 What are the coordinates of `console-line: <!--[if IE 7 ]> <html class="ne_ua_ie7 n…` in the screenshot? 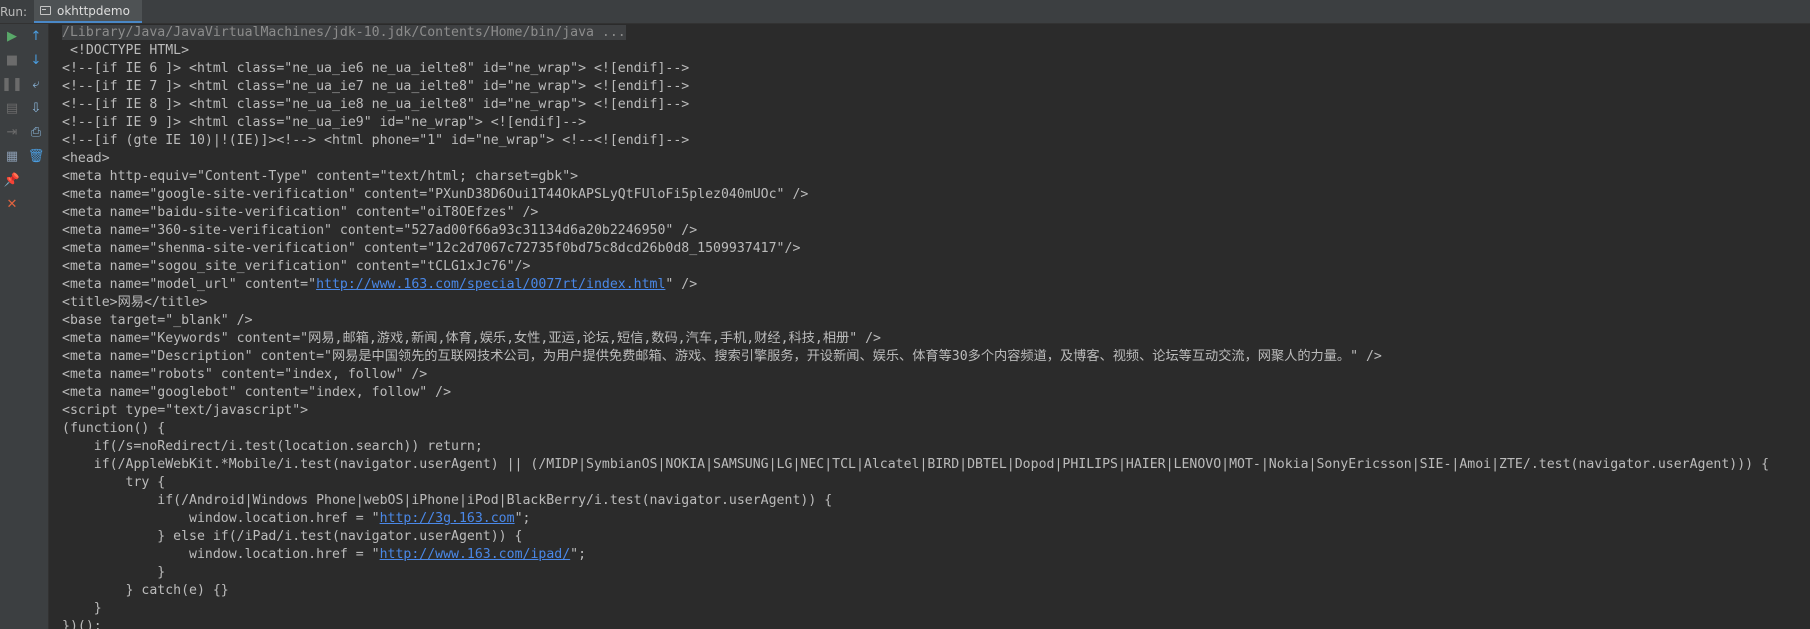 It's located at (936, 87).